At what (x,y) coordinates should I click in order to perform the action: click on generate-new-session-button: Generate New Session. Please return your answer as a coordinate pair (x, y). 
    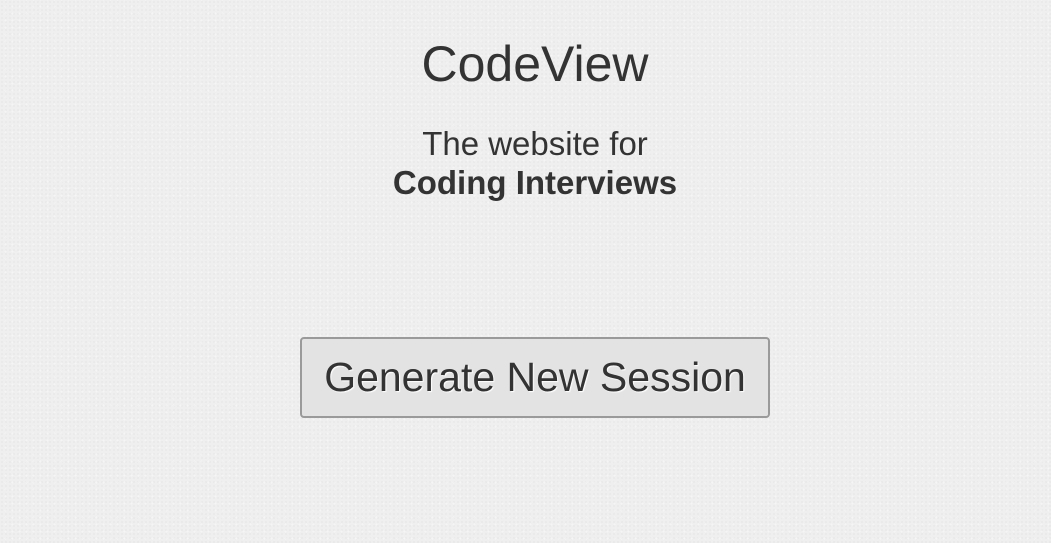
    Looking at the image, I should click on (535, 377).